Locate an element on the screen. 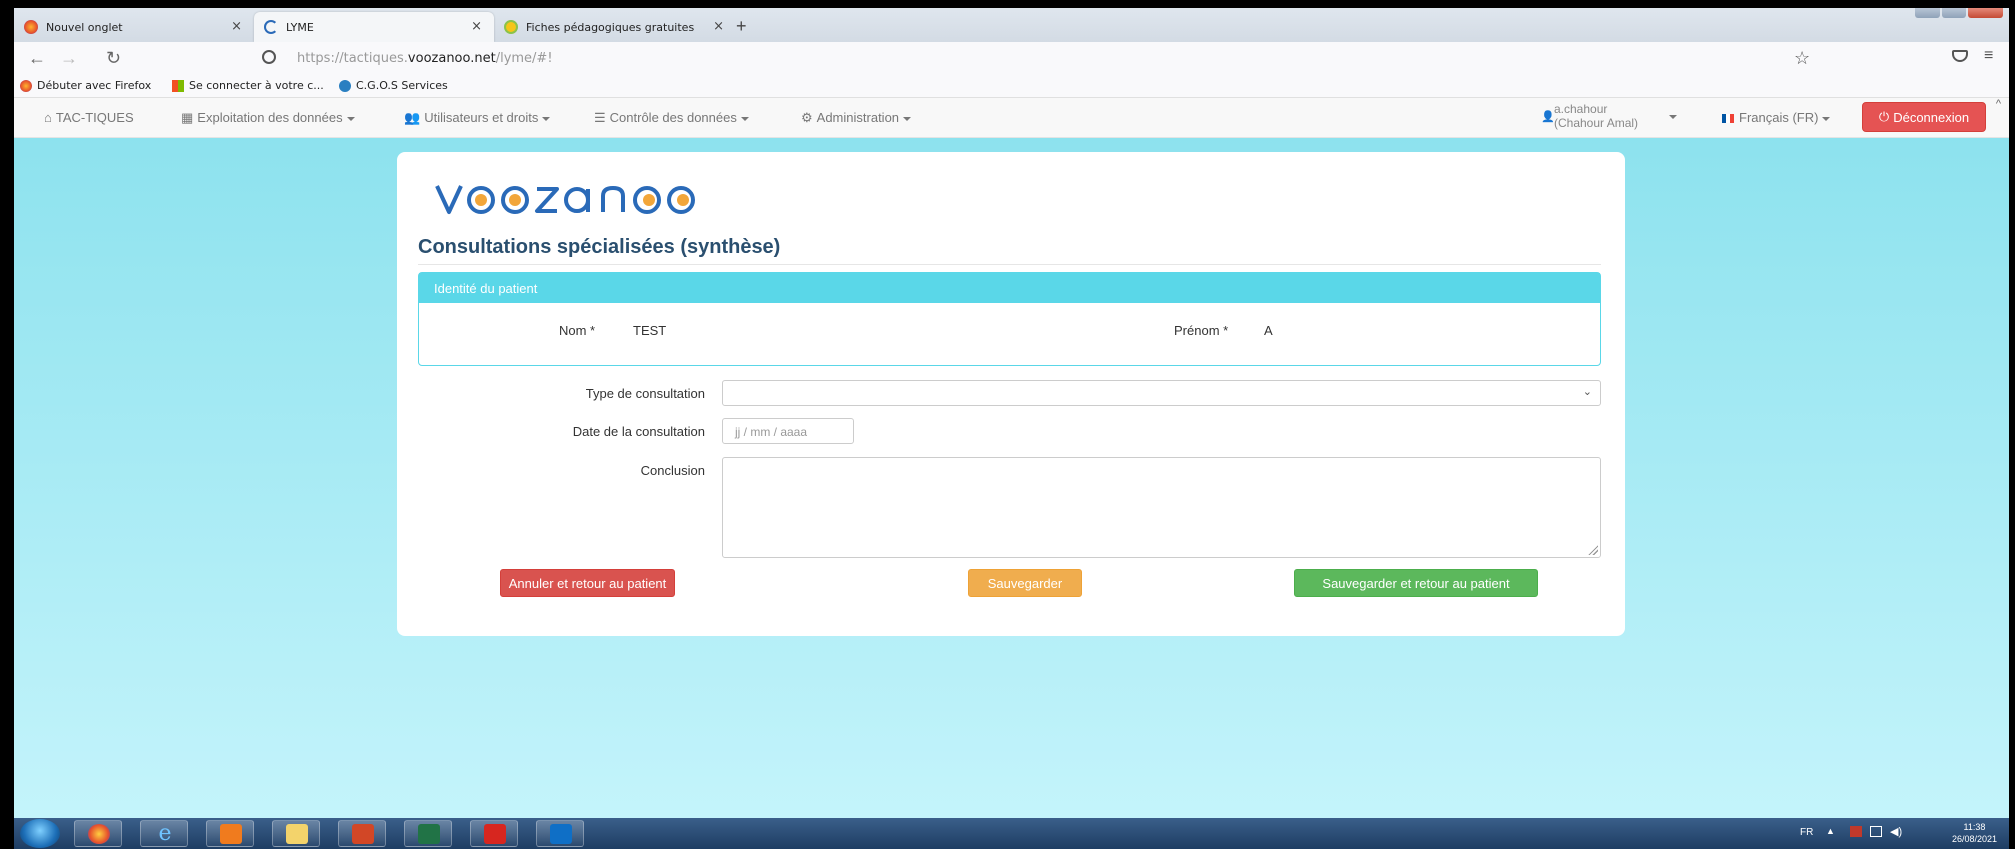  type-consultation-select: ⌄ is located at coordinates (1161, 393).